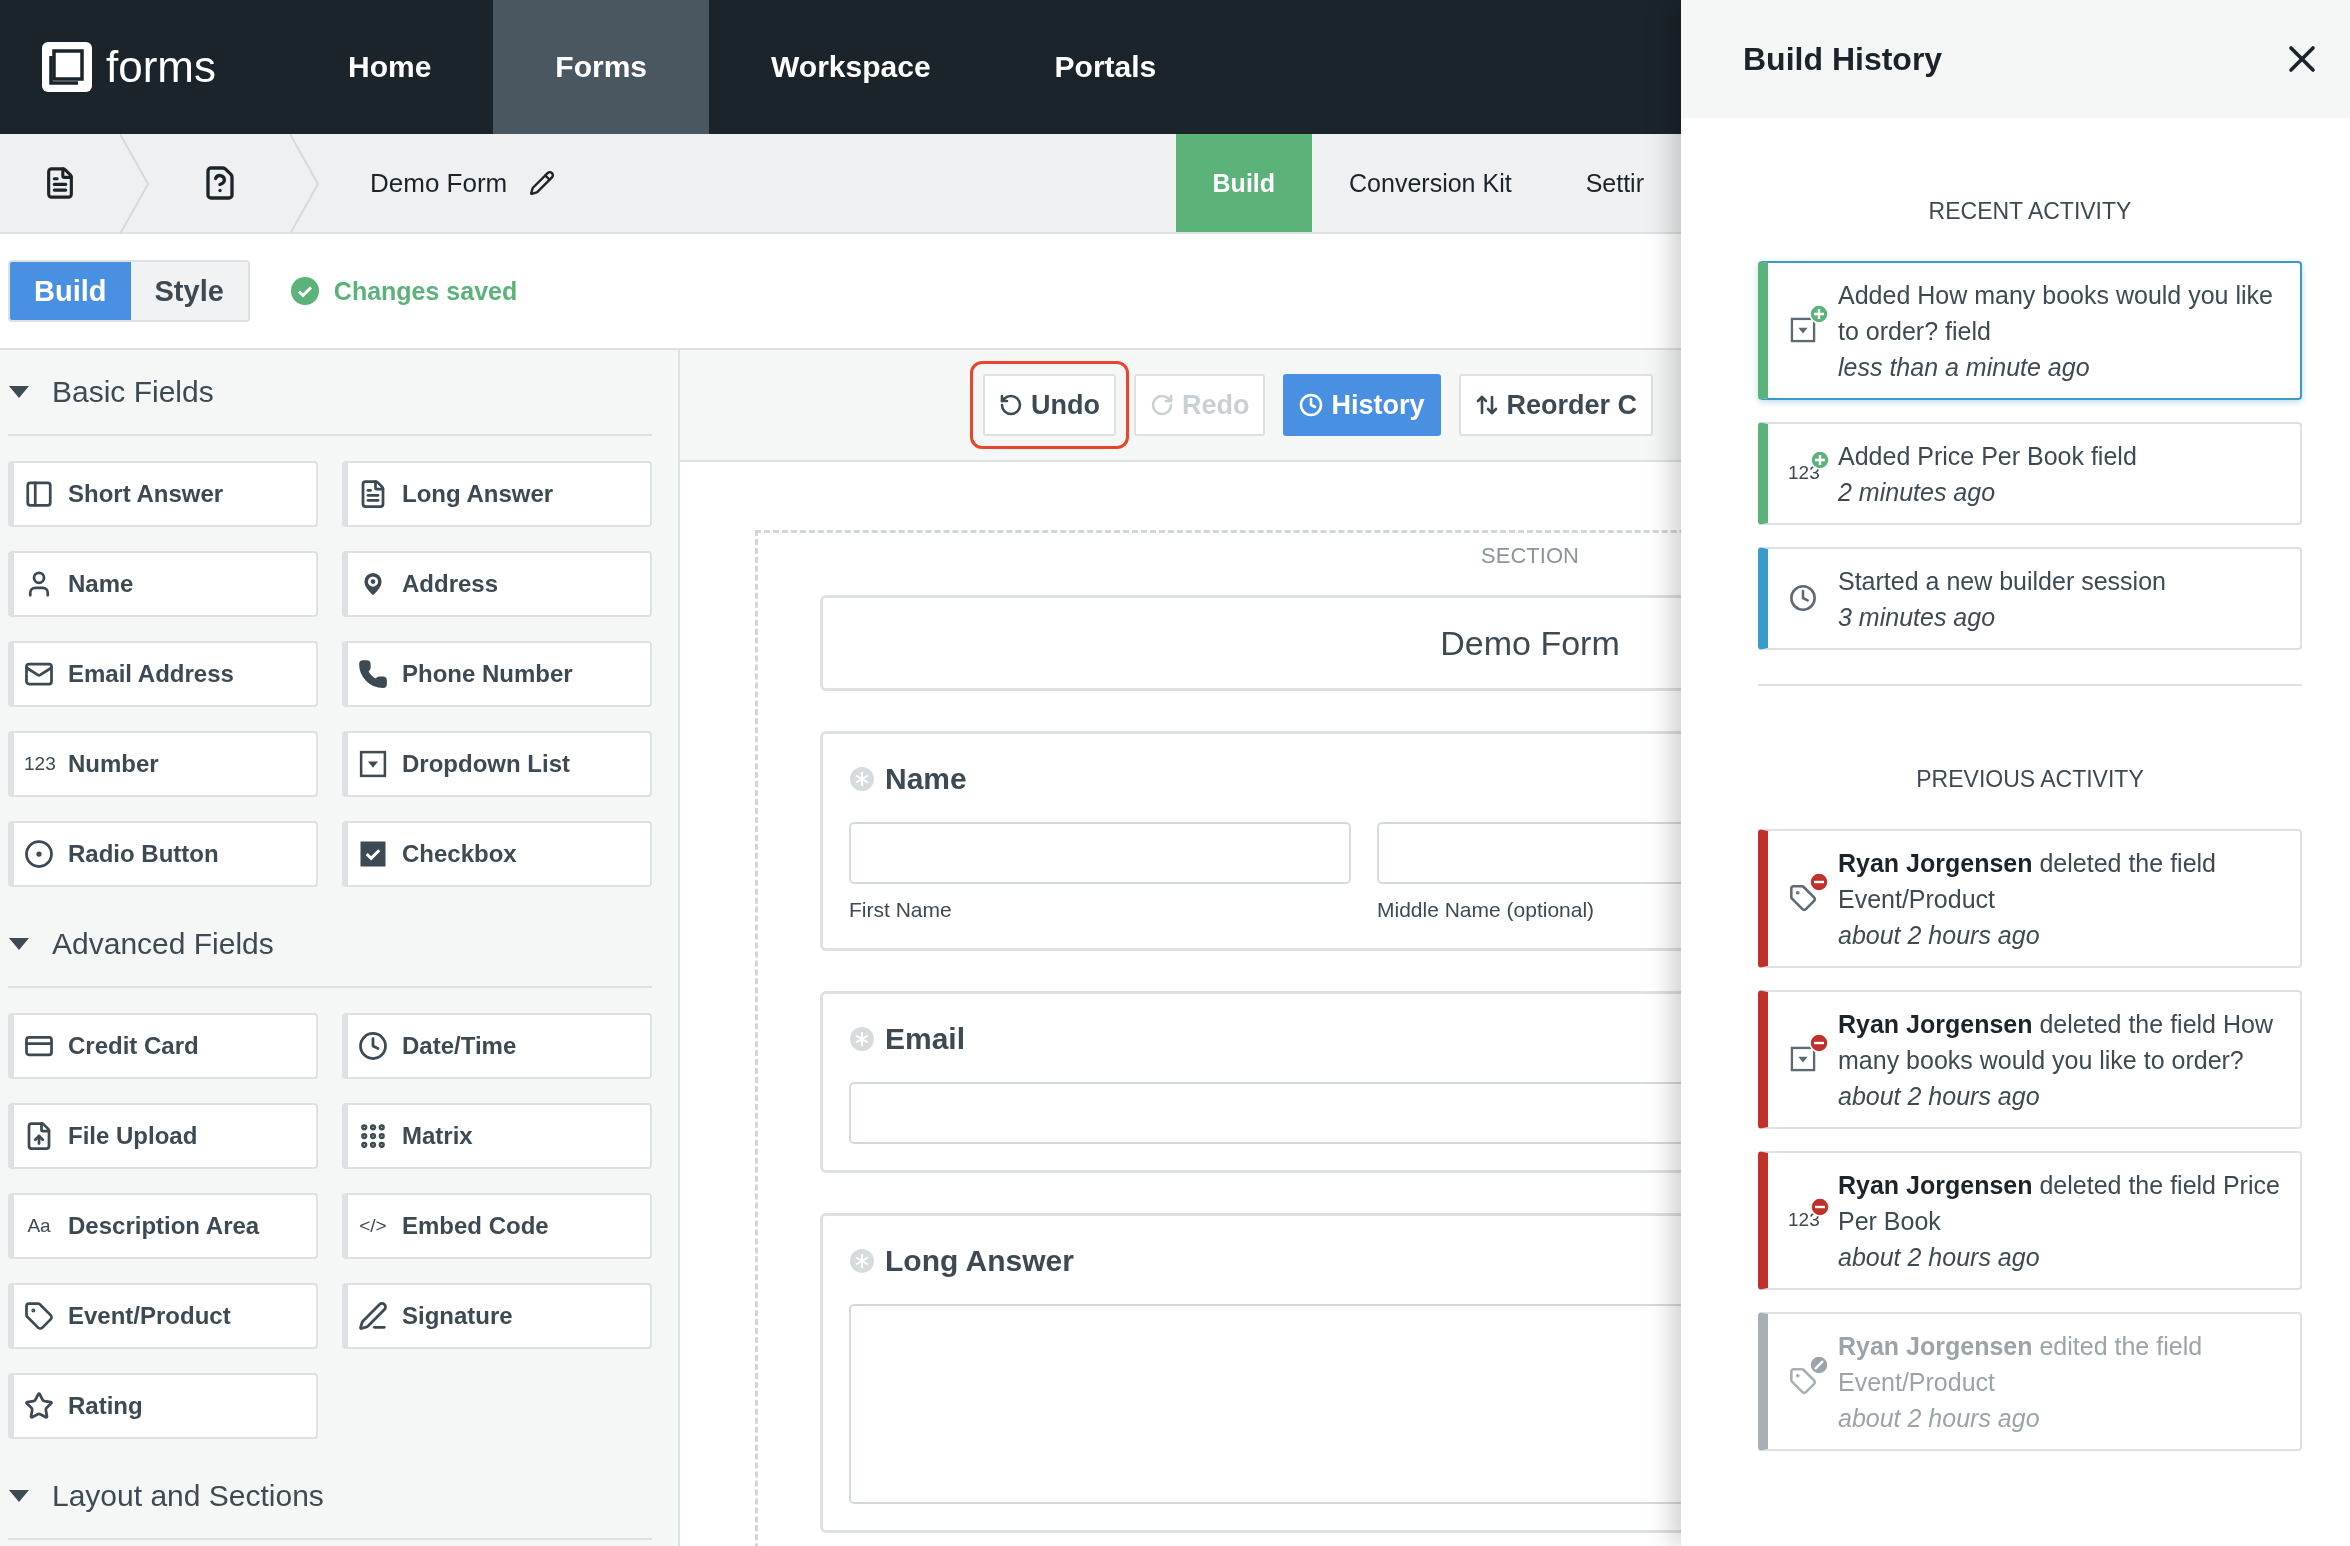 Image resolution: width=2350 pixels, height=1546 pixels. Describe the element at coordinates (133, 1046) in the screenshot. I see `field-type-label: Credit Card` at that location.